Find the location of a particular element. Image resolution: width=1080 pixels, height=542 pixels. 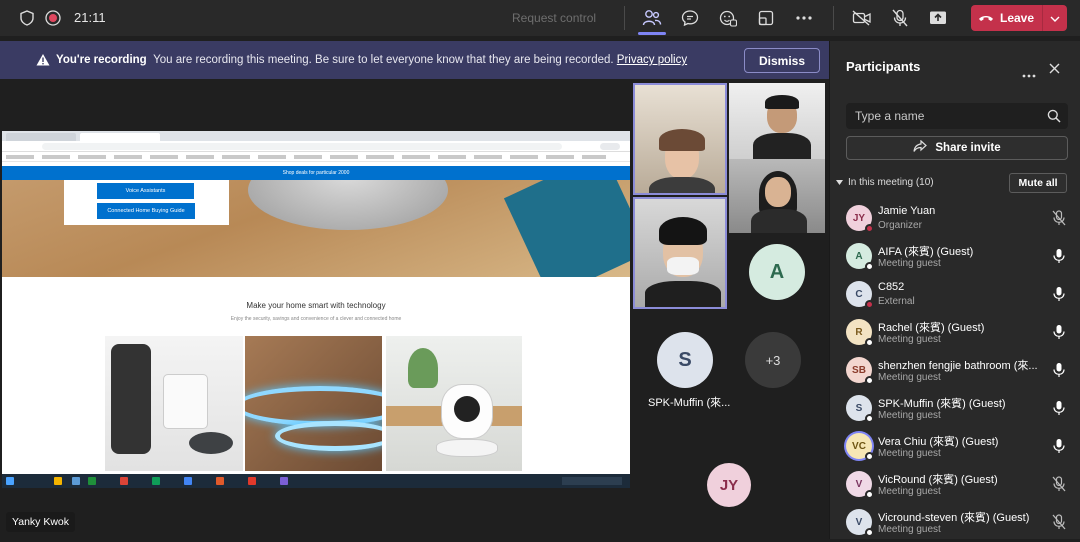

video-tile-man is located at coordinates (777, 121).